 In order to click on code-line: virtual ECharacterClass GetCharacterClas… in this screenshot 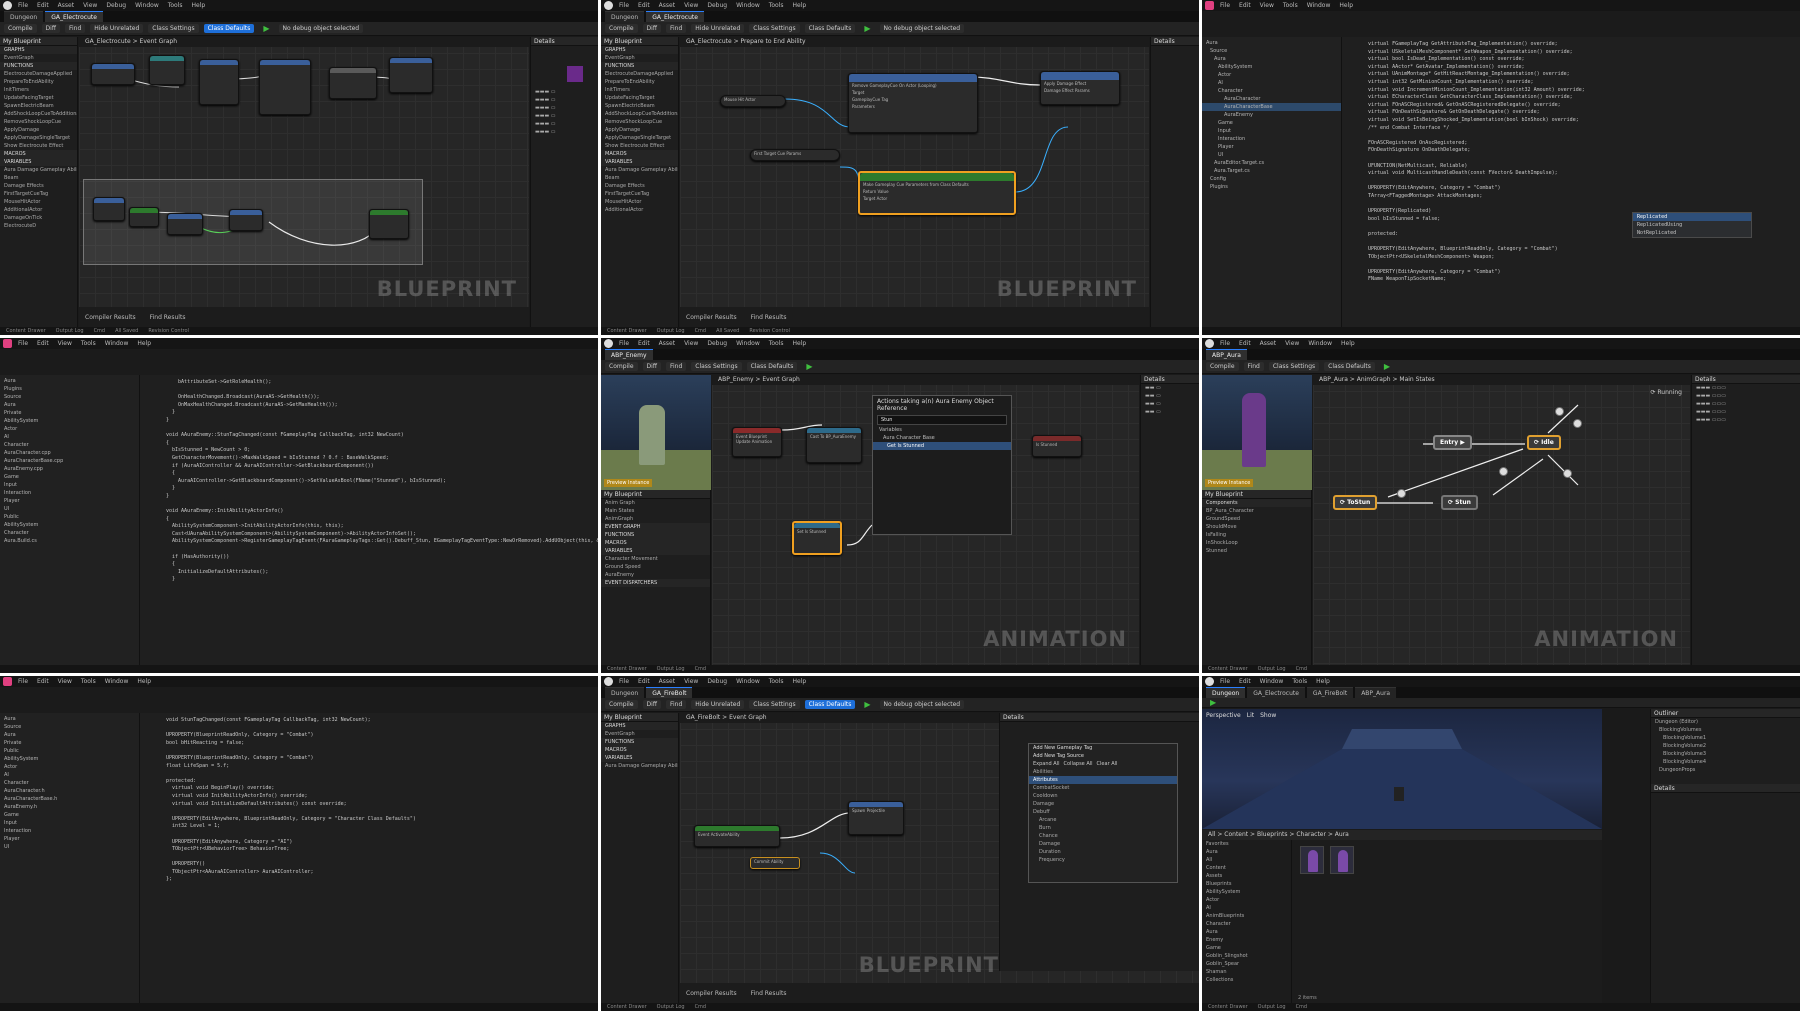, I will do `click(1581, 98)`.